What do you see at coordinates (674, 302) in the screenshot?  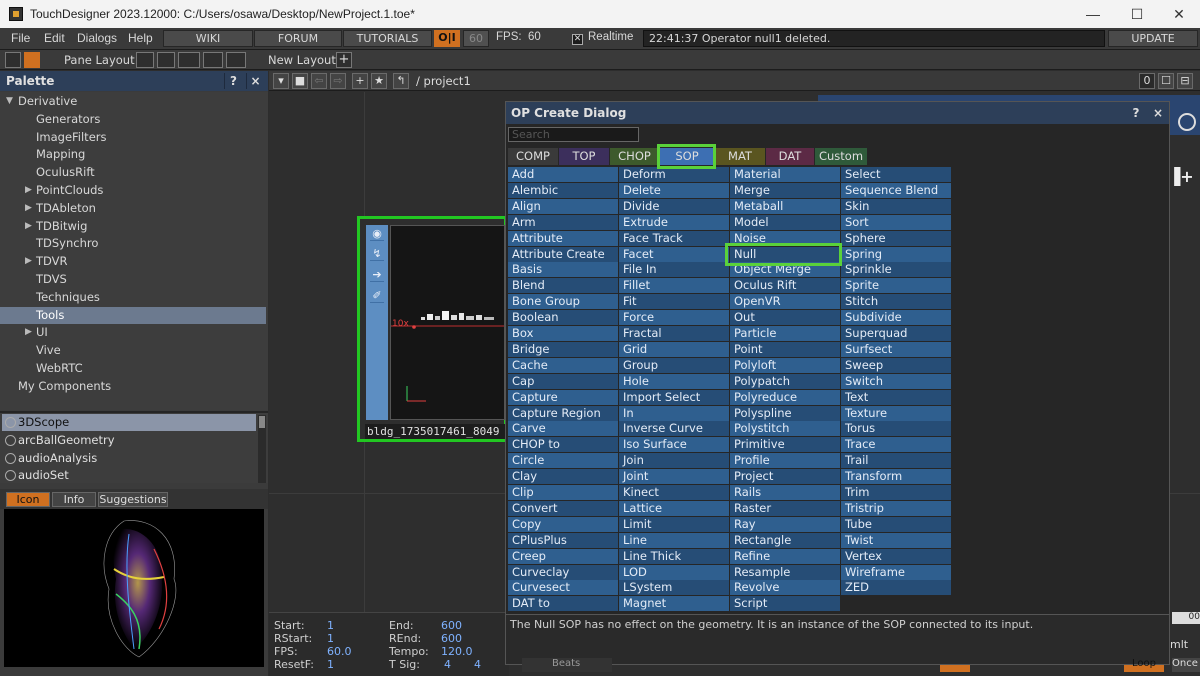 I see `operator-item-fit: Fit` at bounding box center [674, 302].